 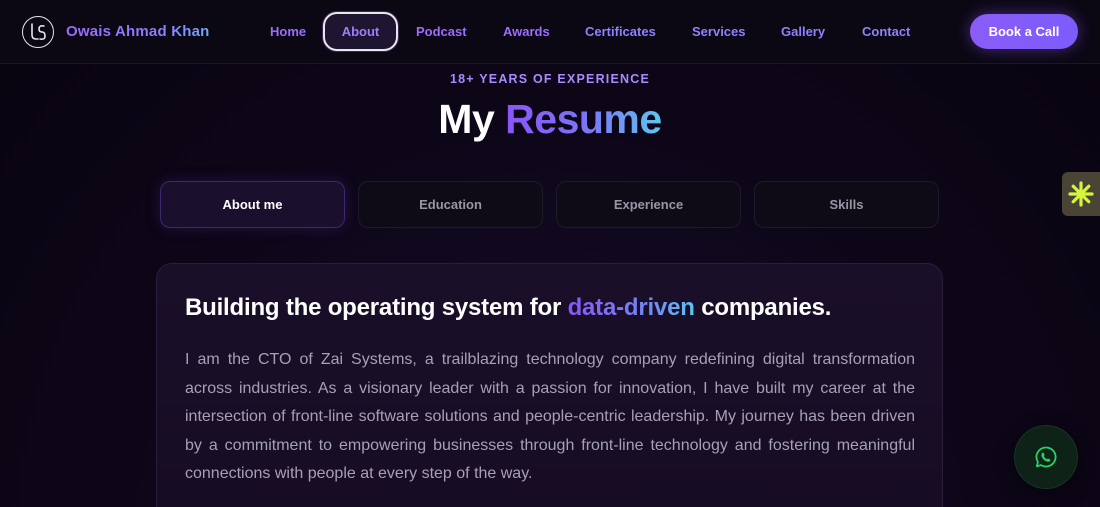 I want to click on nav-link-gallery: Gallery, so click(x=803, y=31).